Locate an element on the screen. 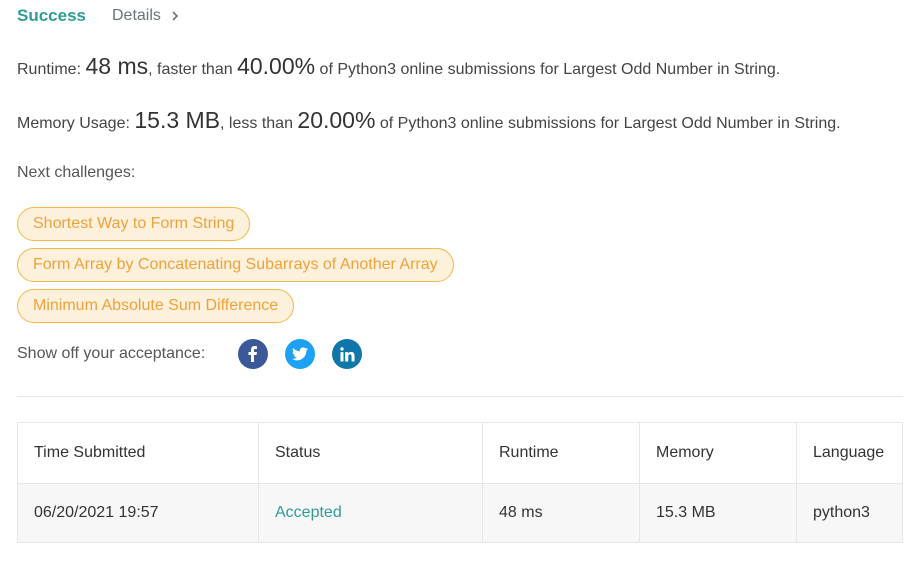  col-header-language: Language is located at coordinates (849, 453).